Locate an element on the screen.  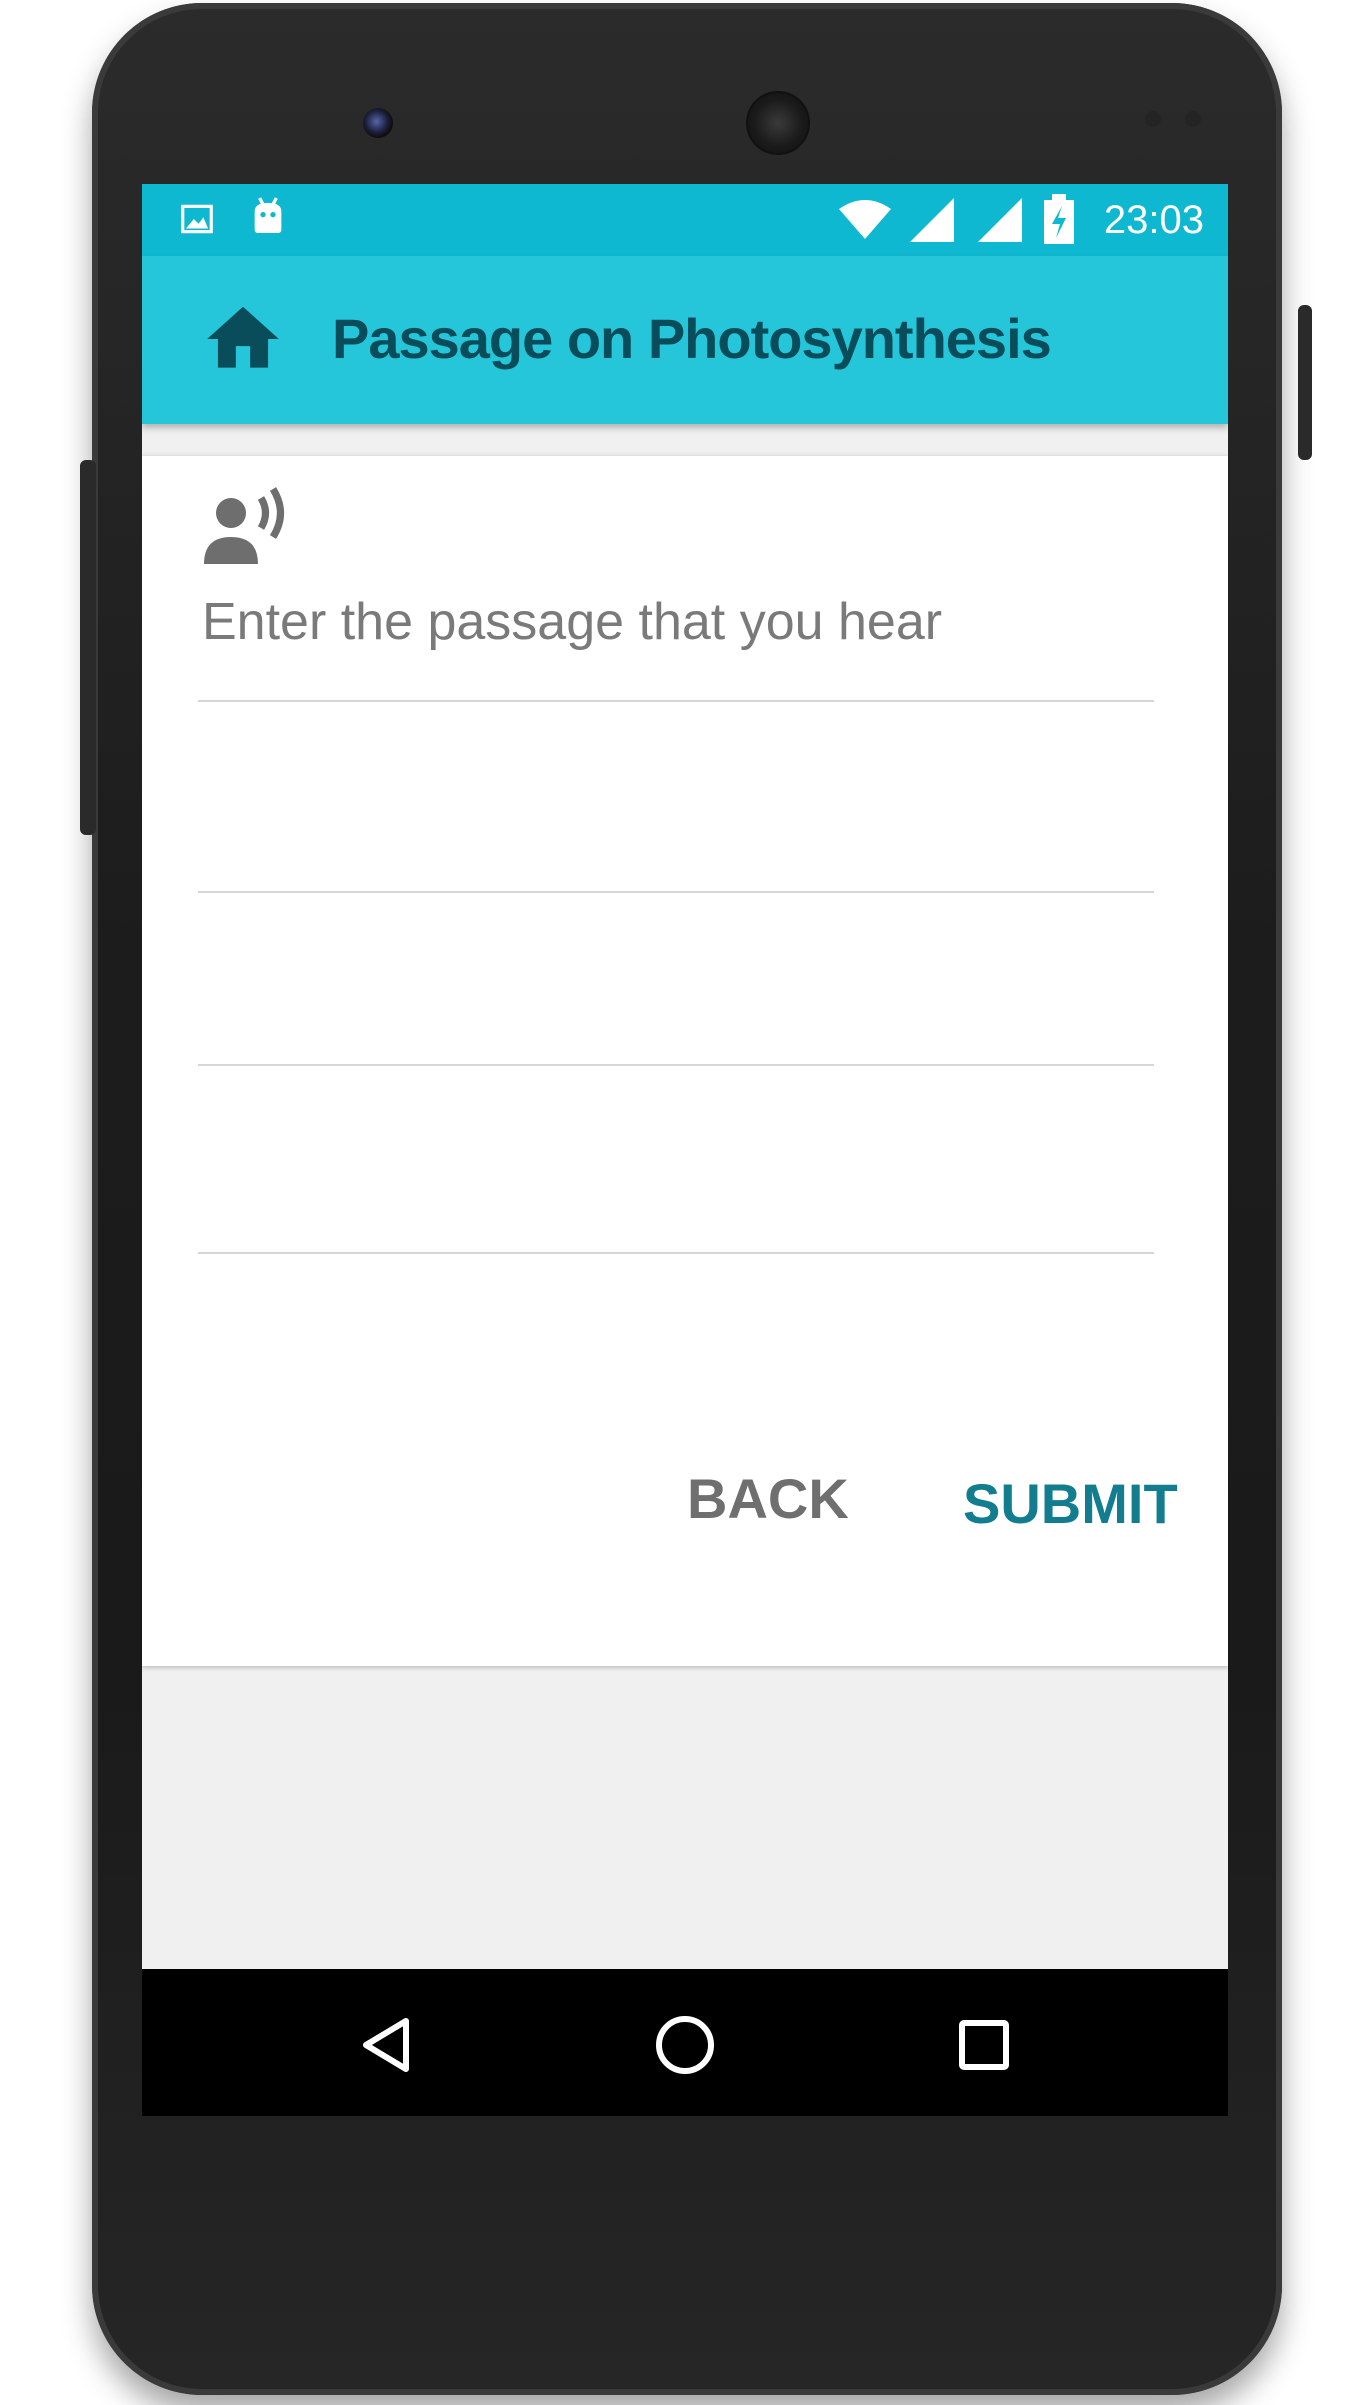
front-camera is located at coordinates (378, 123).